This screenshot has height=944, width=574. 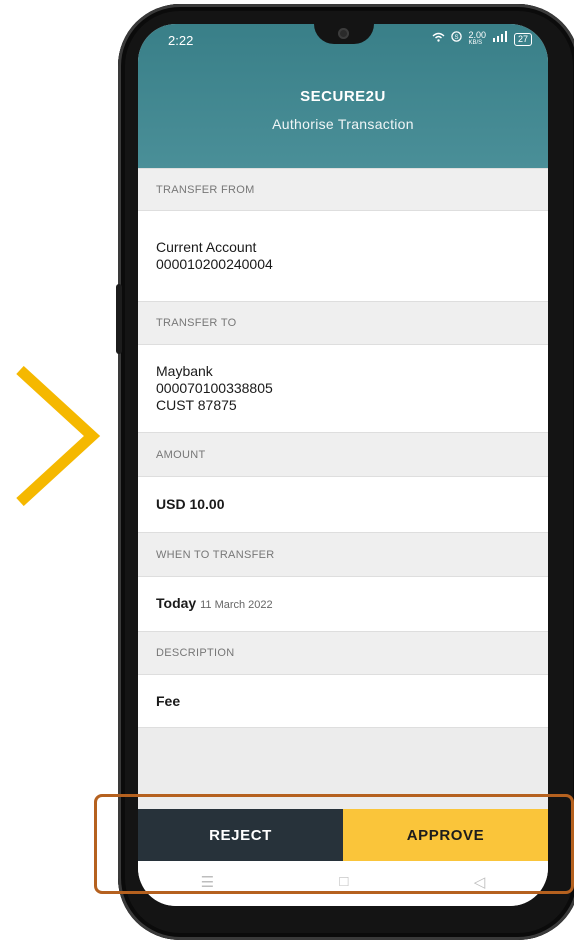 I want to click on data-speed: 2.00 KB/S, so click(x=477, y=39).